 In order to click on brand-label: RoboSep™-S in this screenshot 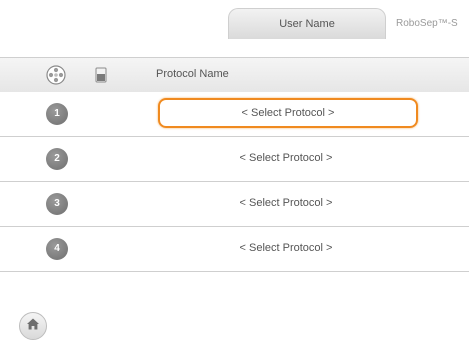, I will do `click(427, 23)`.